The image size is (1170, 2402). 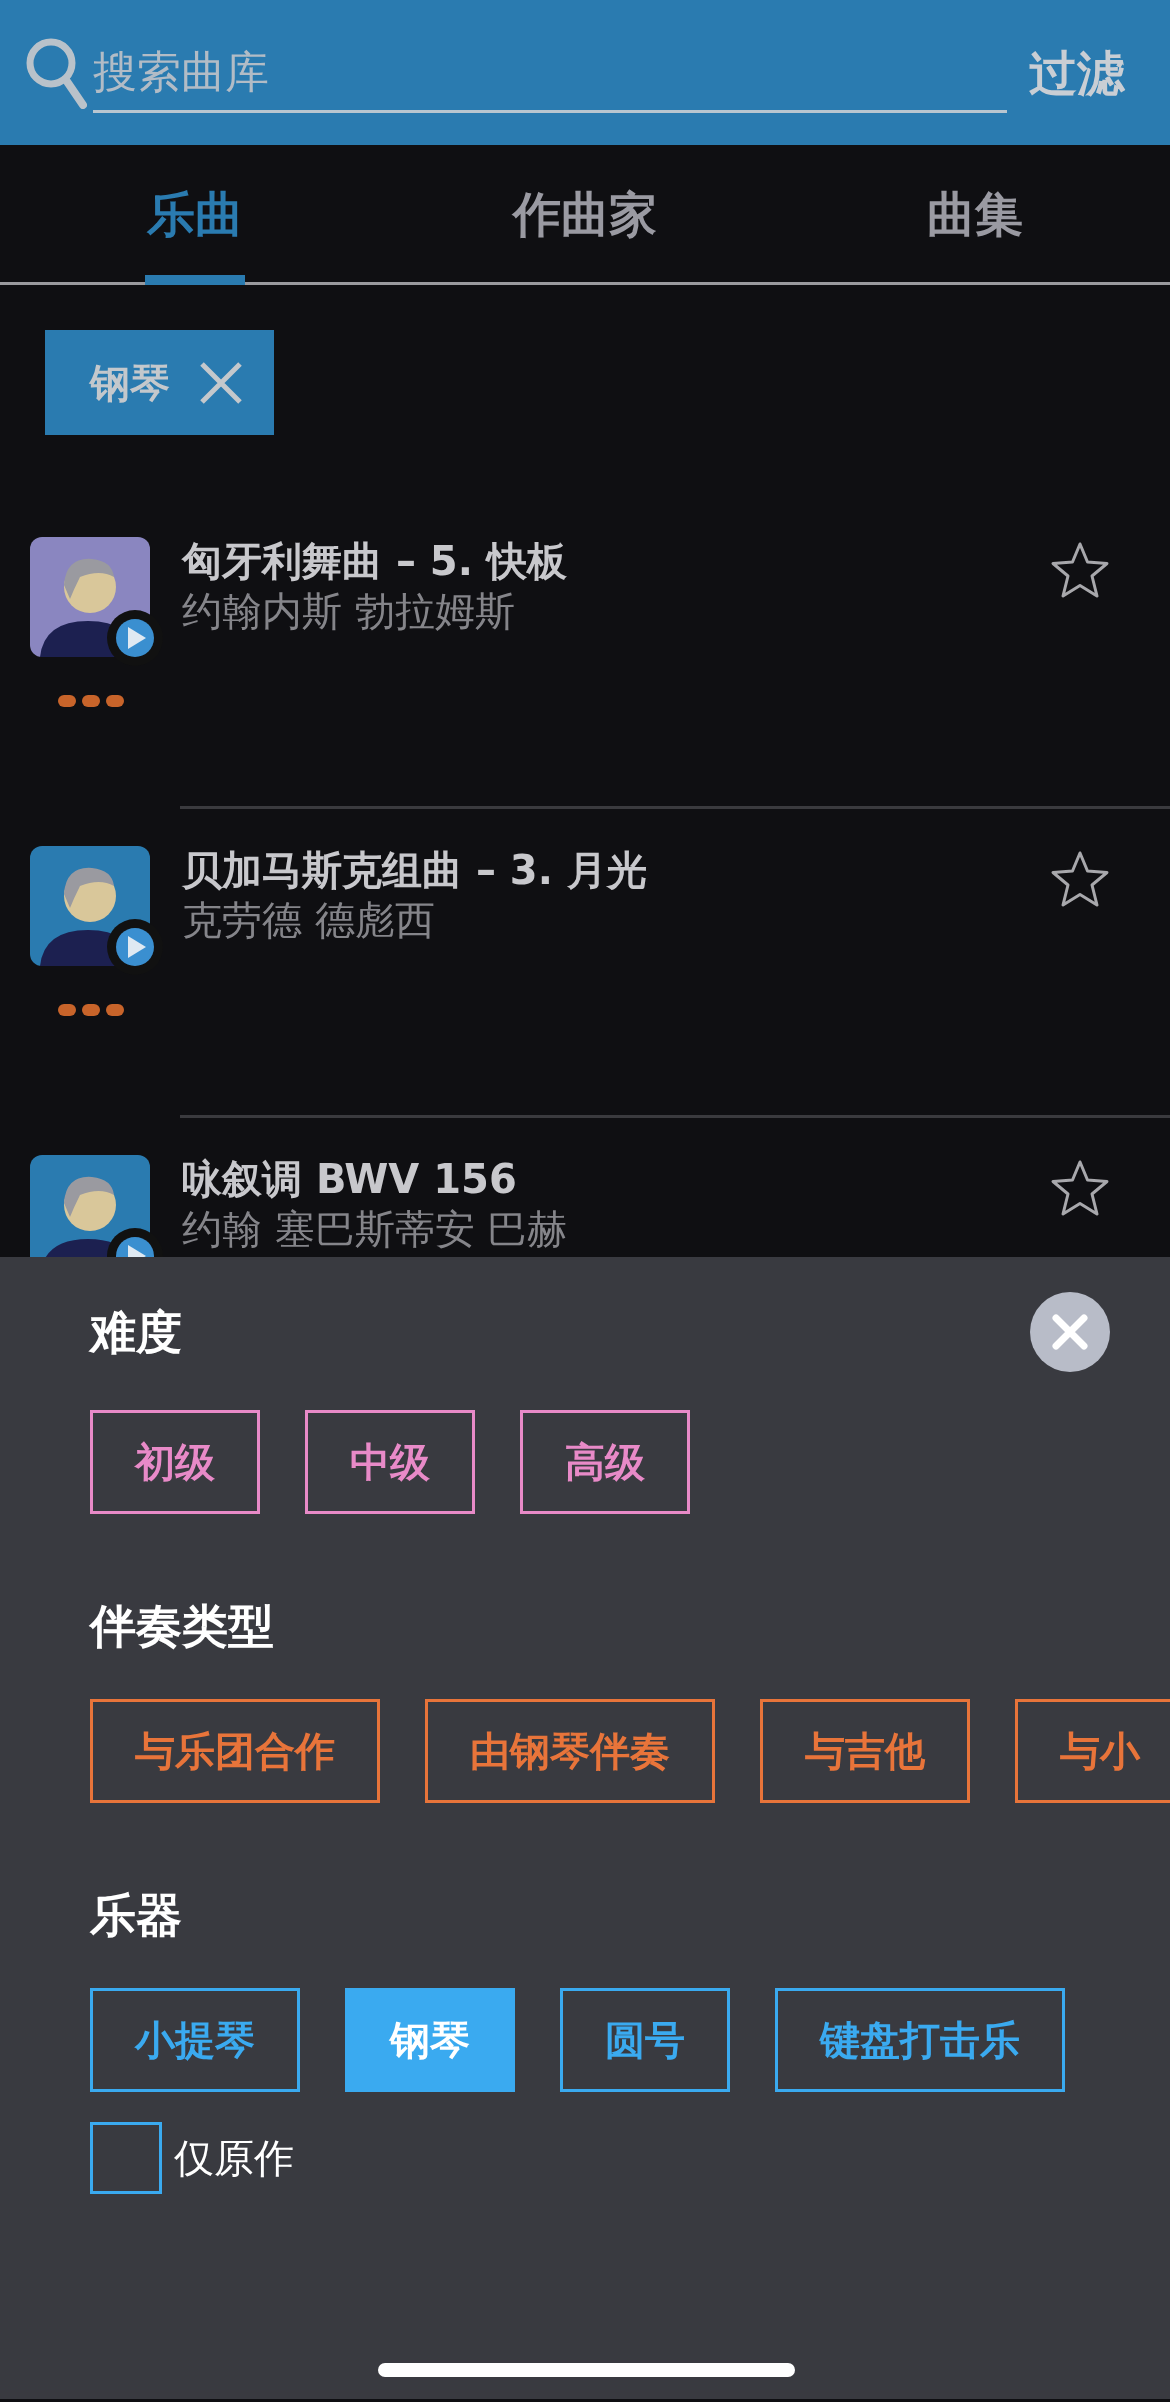 I want to click on section-heading: 乐器, so click(x=136, y=1915).